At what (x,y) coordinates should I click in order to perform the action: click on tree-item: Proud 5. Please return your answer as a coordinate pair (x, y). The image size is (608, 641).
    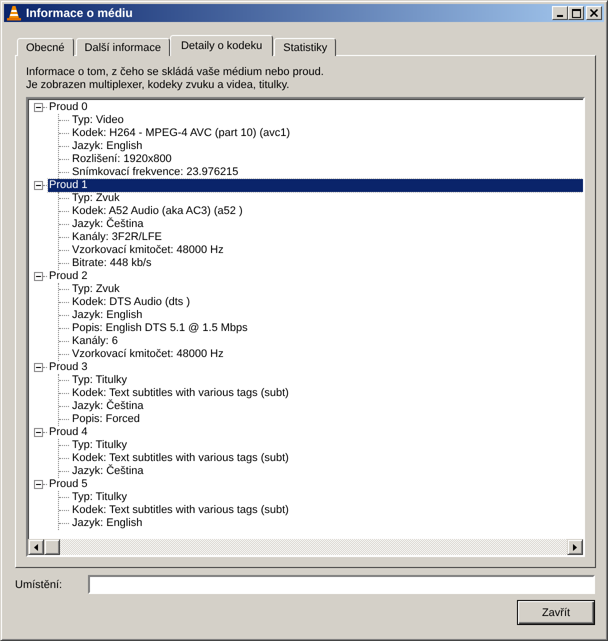
    Looking at the image, I should click on (68, 484).